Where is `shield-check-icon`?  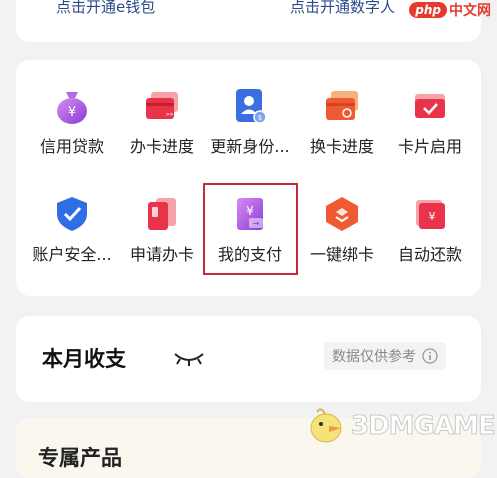
shield-check-icon is located at coordinates (72, 214).